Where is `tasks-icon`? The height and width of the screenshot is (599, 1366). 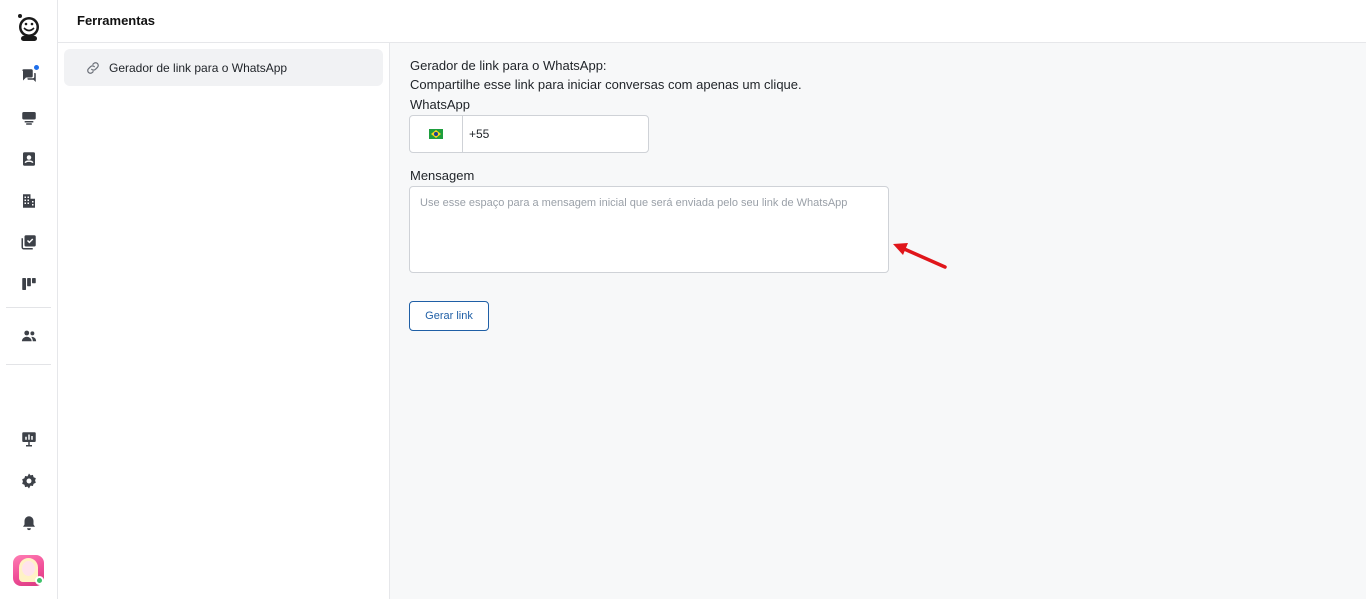
tasks-icon is located at coordinates (29, 242).